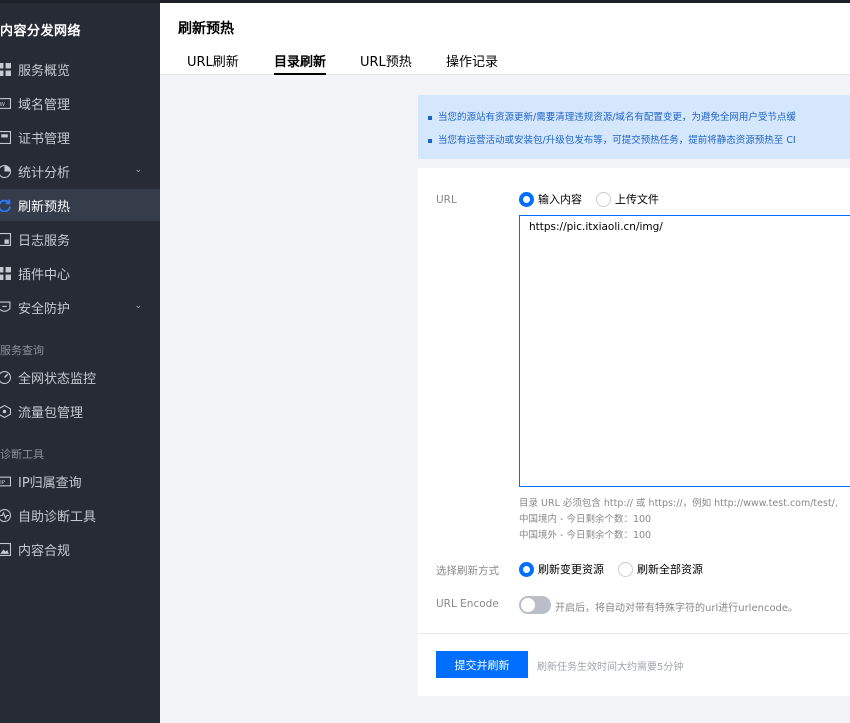 Image resolution: width=850 pixels, height=723 pixels. What do you see at coordinates (50, 483) in the screenshot?
I see `sidebar-item-label: IP归属查询` at bounding box center [50, 483].